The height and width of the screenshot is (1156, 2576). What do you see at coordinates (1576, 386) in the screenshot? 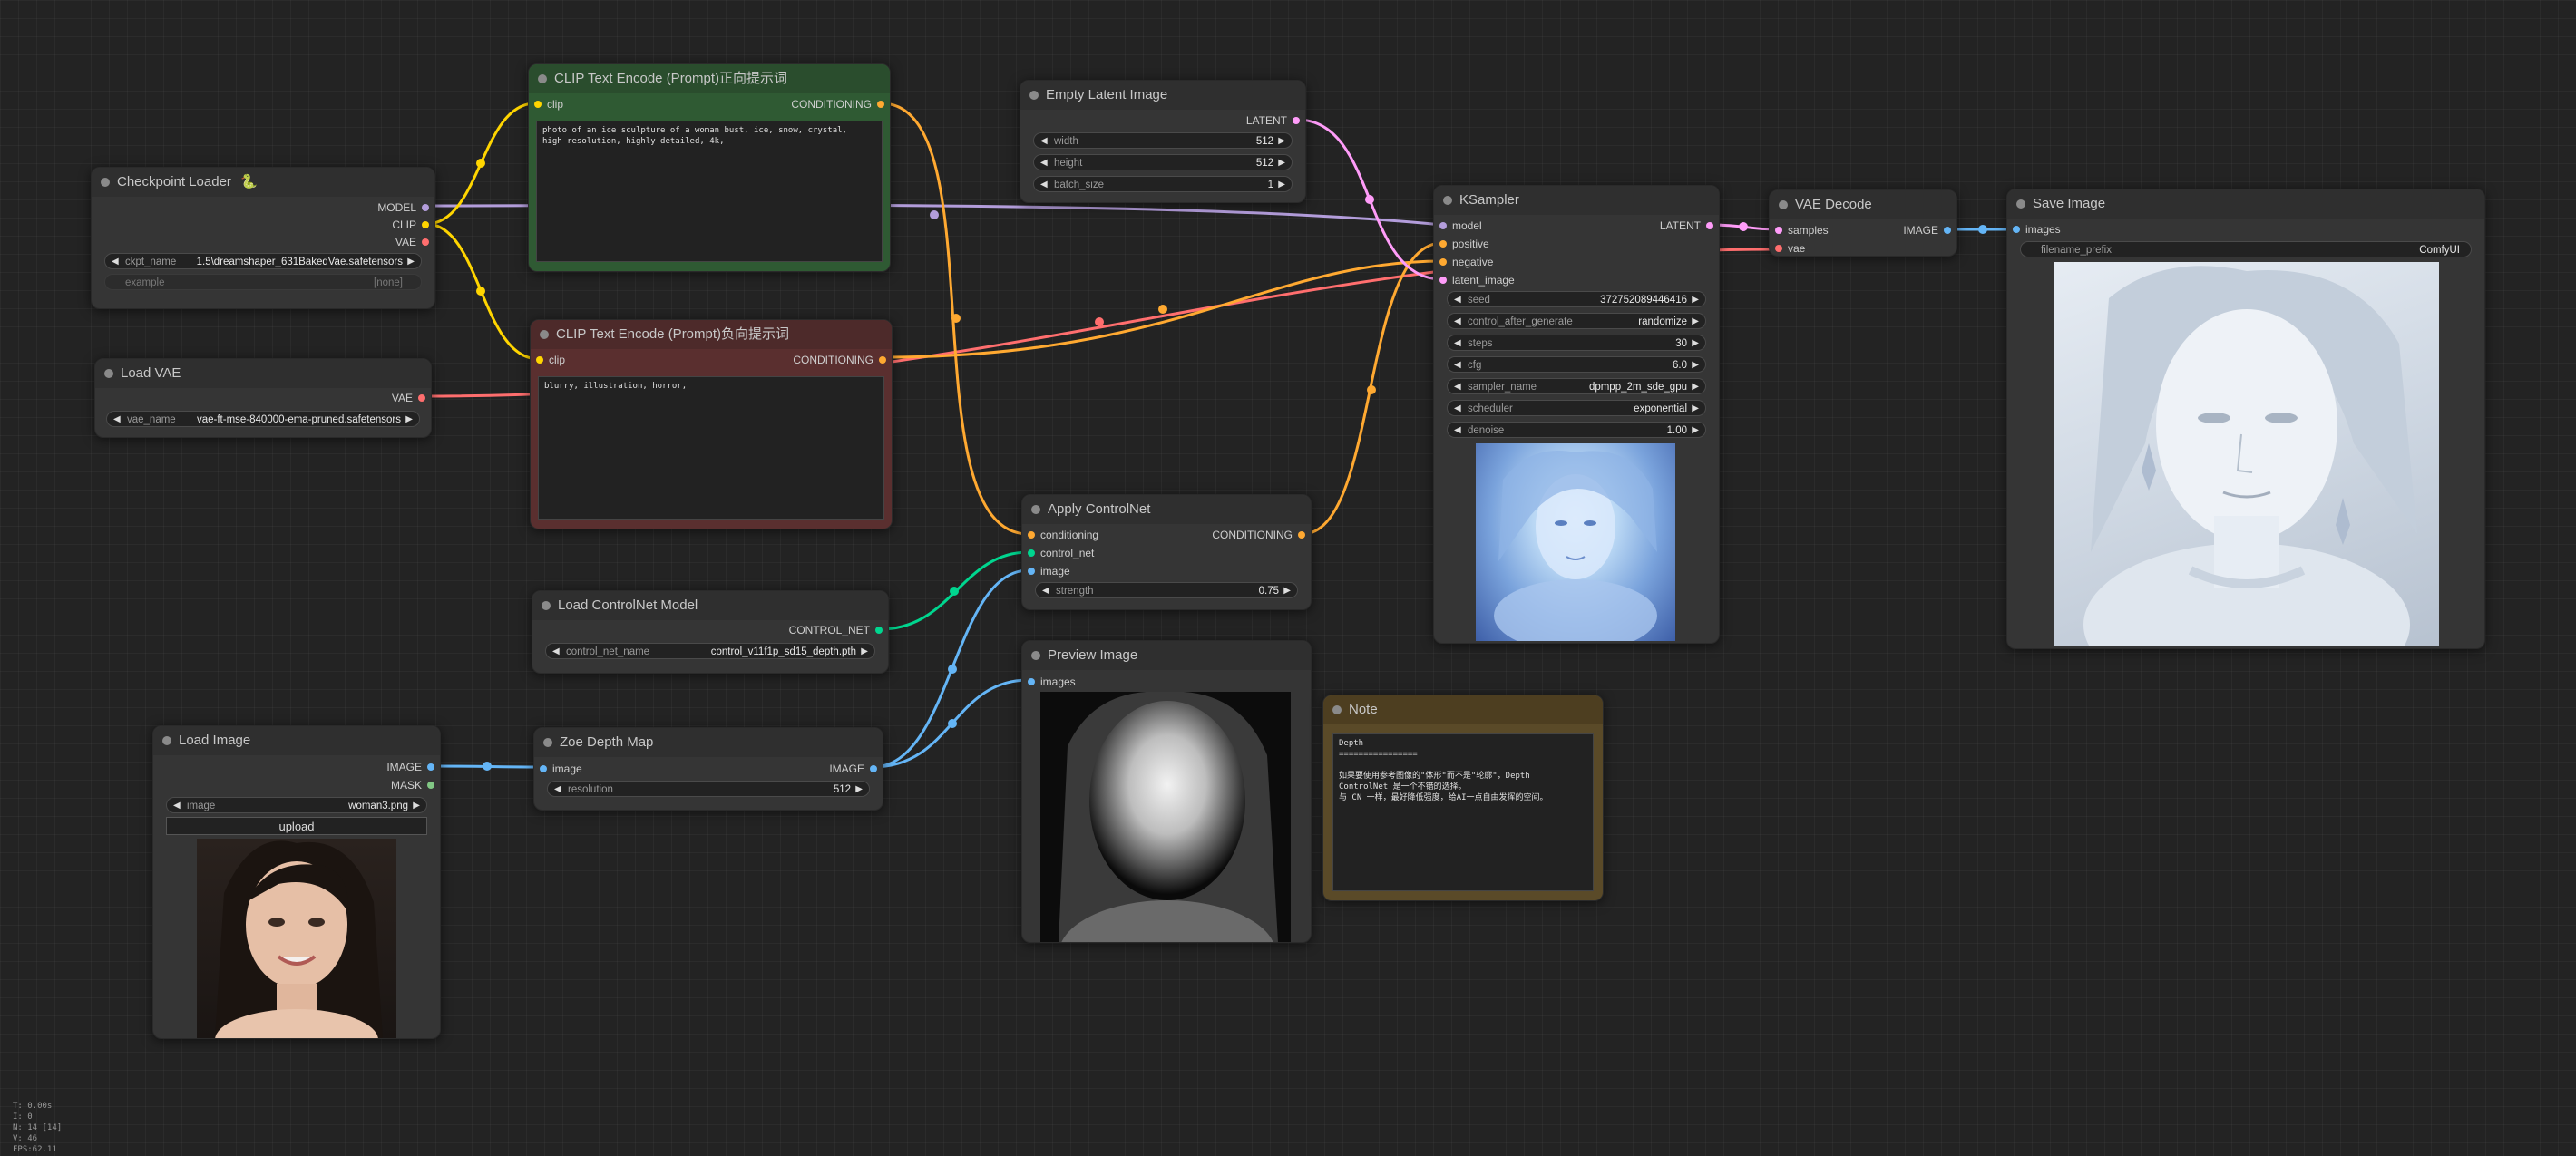
I see `sampler-name-combo: ◀ sampler_name dpmpp_2m_sde_gpu ▶` at bounding box center [1576, 386].